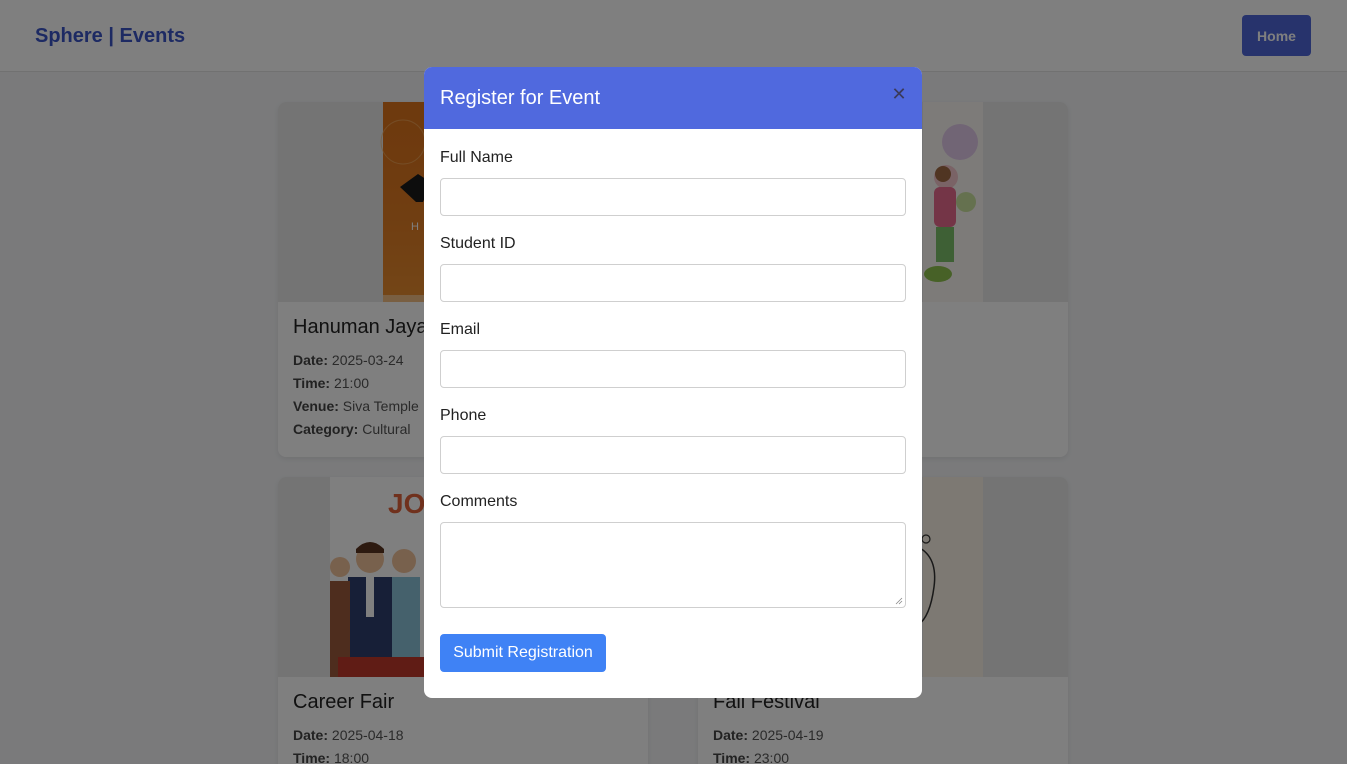 Image resolution: width=1347 pixels, height=764 pixels. I want to click on resize-grip-icon, so click(899, 601).